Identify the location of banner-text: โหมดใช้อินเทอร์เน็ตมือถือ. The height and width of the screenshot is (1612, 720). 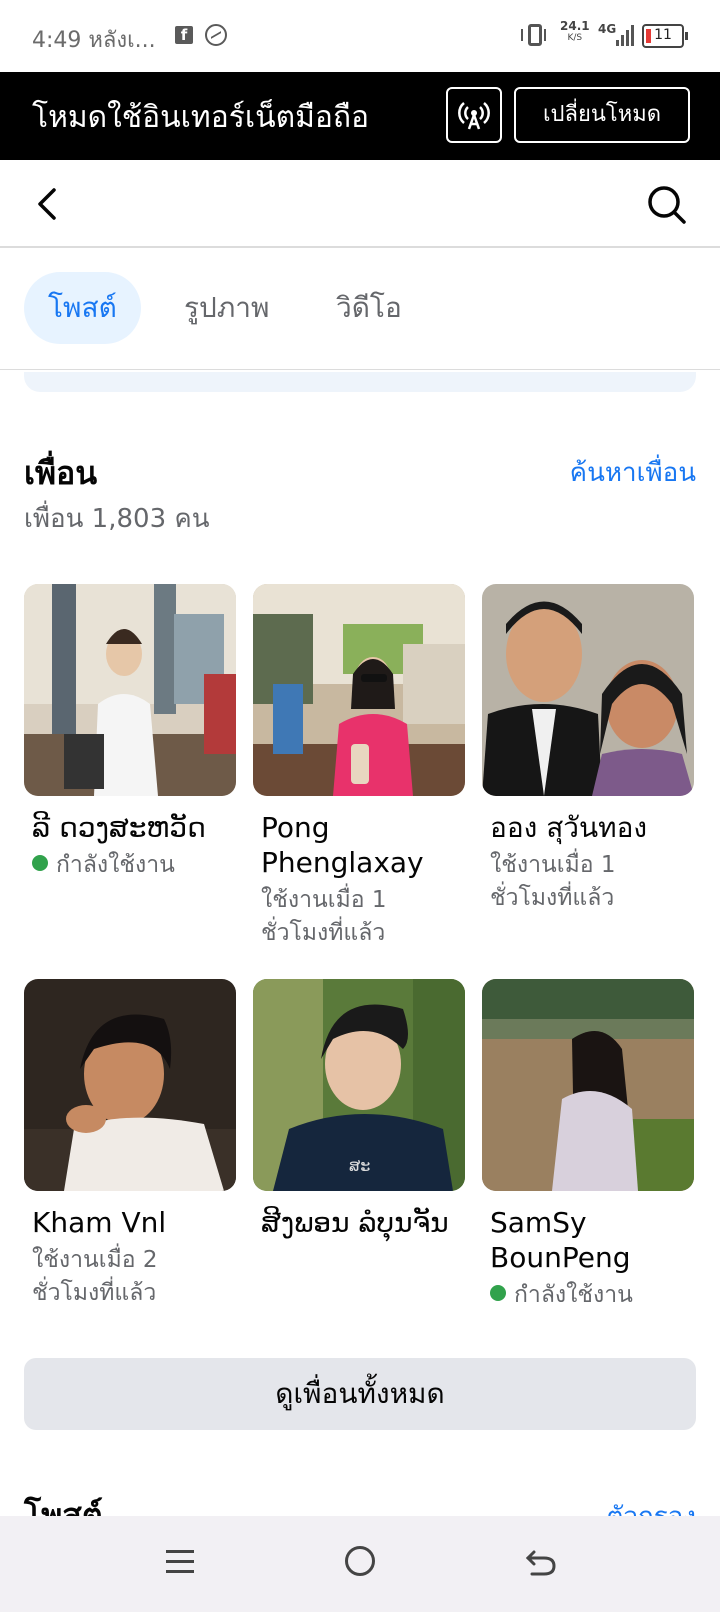
(201, 117).